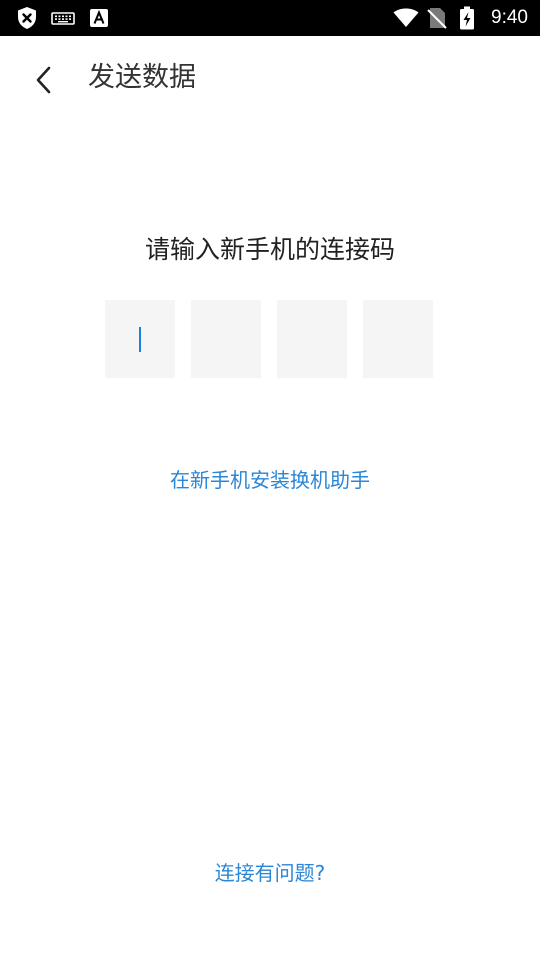 The image size is (540, 960). Describe the element at coordinates (269, 249) in the screenshot. I see `connection-code-prompt: 请输入新手机的连接码` at that location.